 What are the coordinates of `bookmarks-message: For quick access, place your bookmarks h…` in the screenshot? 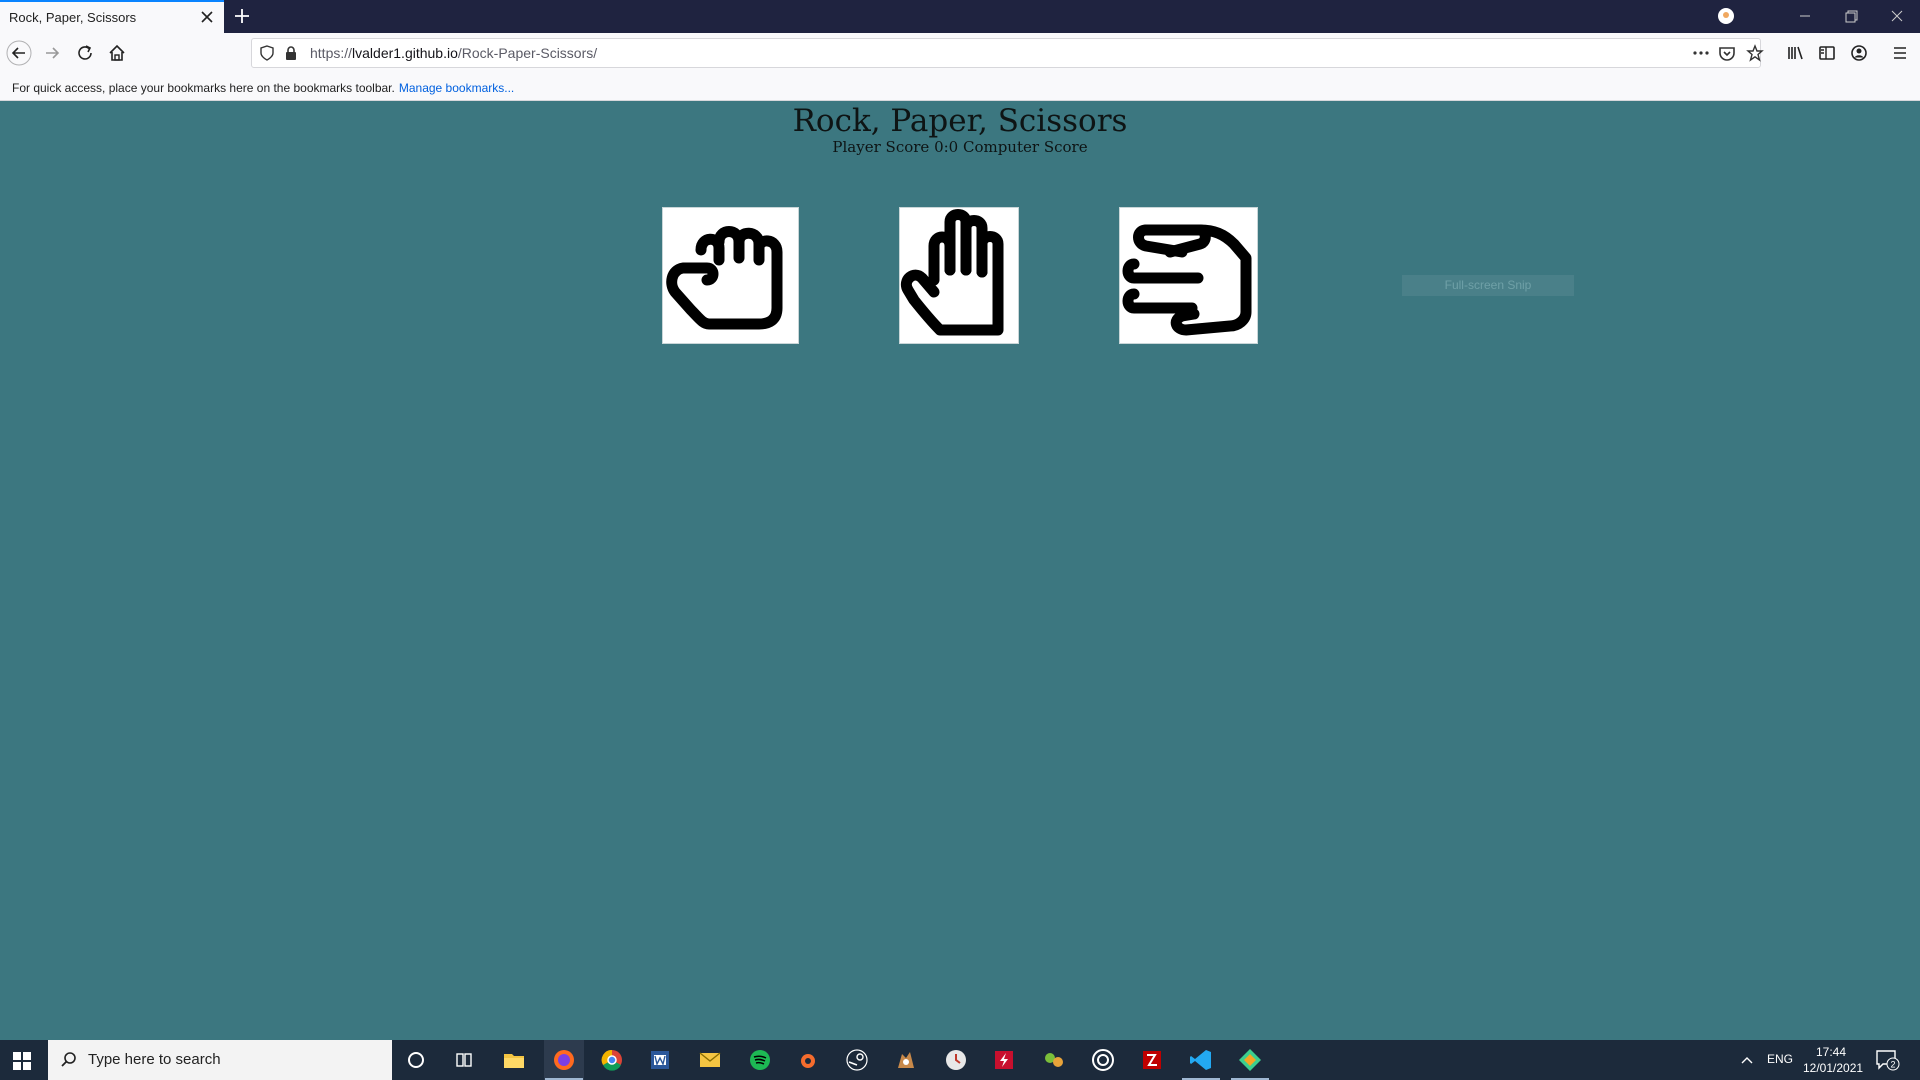 It's located at (203, 88).